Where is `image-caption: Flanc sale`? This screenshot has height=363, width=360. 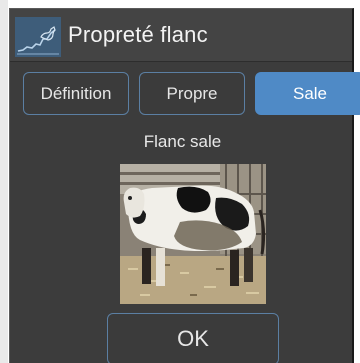
image-caption: Flanc sale is located at coordinates (182, 141).